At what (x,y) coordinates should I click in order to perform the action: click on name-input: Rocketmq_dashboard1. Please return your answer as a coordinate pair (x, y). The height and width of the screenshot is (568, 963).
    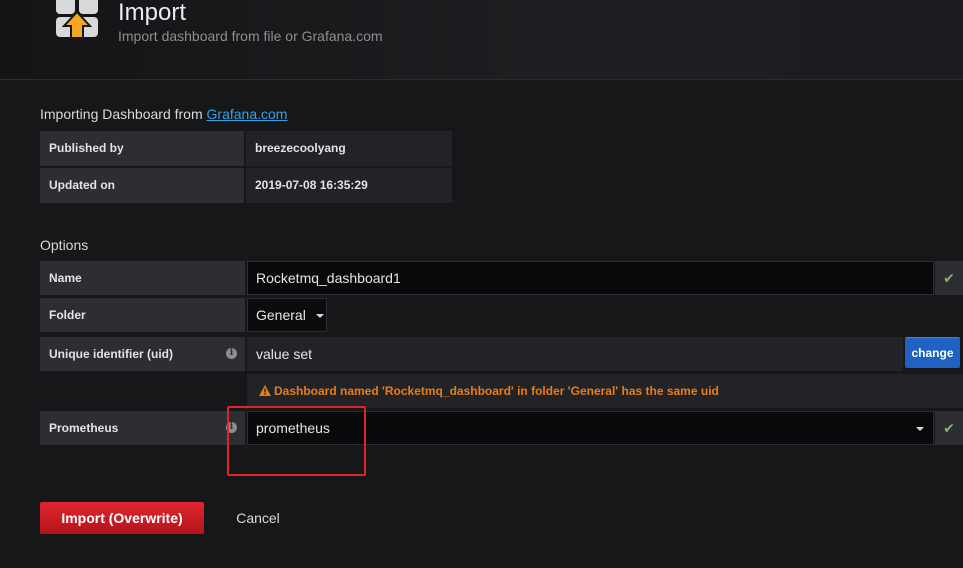
    Looking at the image, I should click on (590, 278).